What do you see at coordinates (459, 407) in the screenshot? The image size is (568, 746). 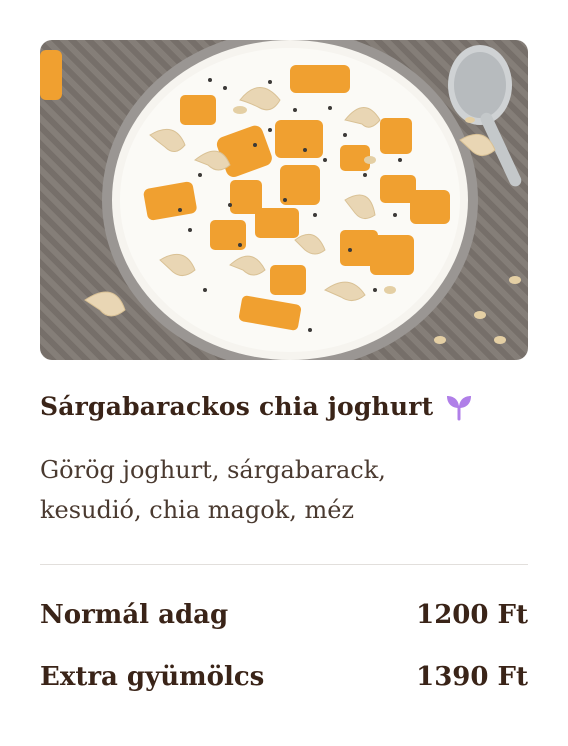 I see `sprout-icon` at bounding box center [459, 407].